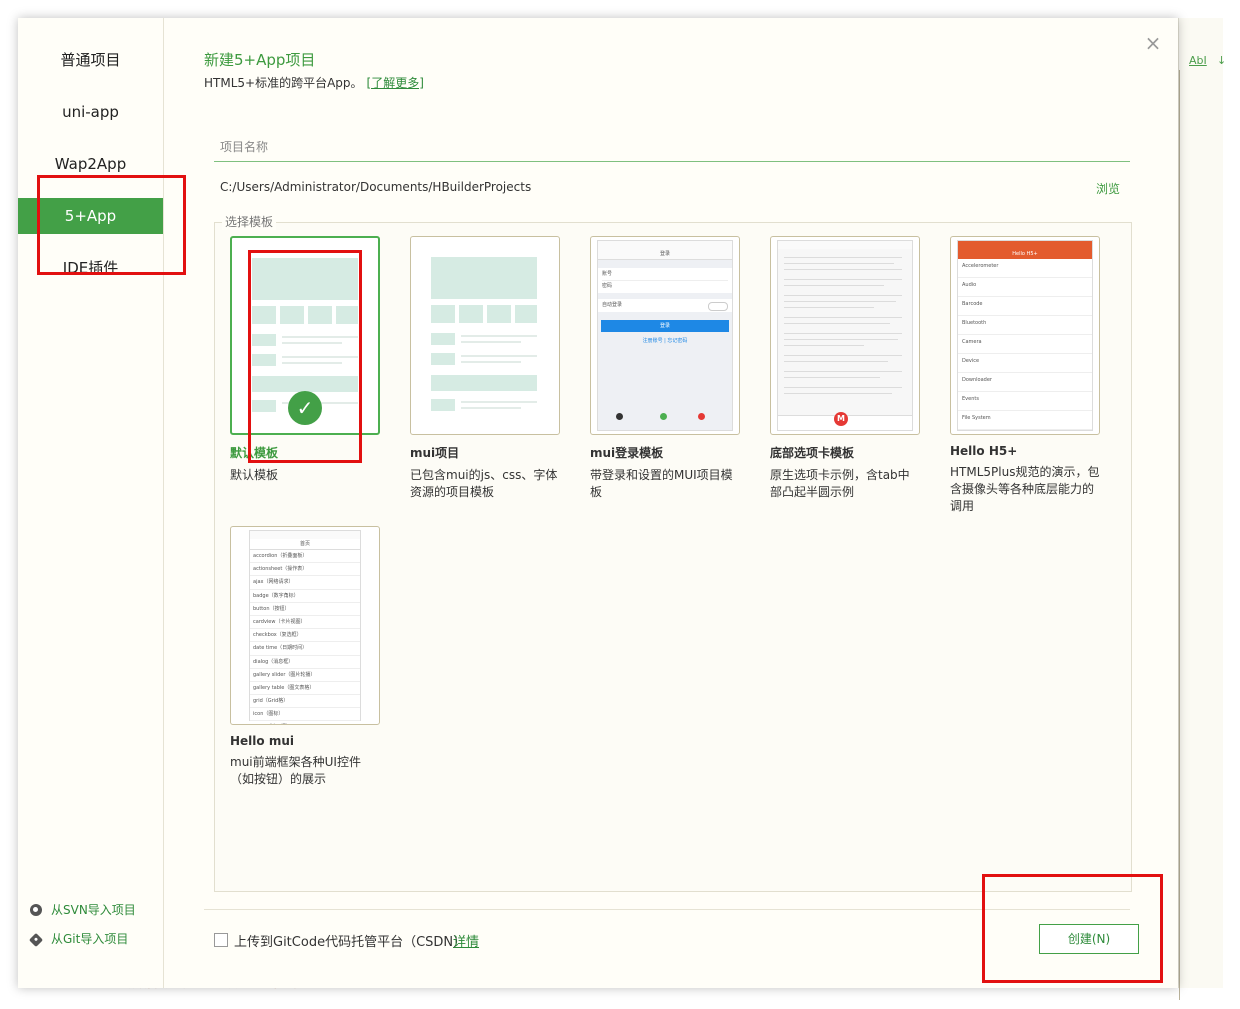  Describe the element at coordinates (1153, 43) in the screenshot. I see `close-icon: ×` at that location.